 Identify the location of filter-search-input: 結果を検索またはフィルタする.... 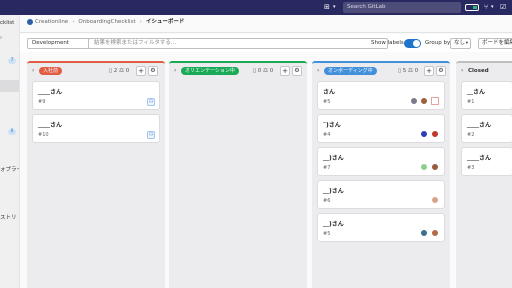
(238, 43).